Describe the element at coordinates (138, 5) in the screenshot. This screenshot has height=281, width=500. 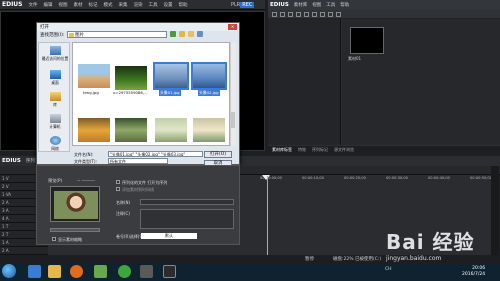
I see `menu-render: 渲染` at that location.